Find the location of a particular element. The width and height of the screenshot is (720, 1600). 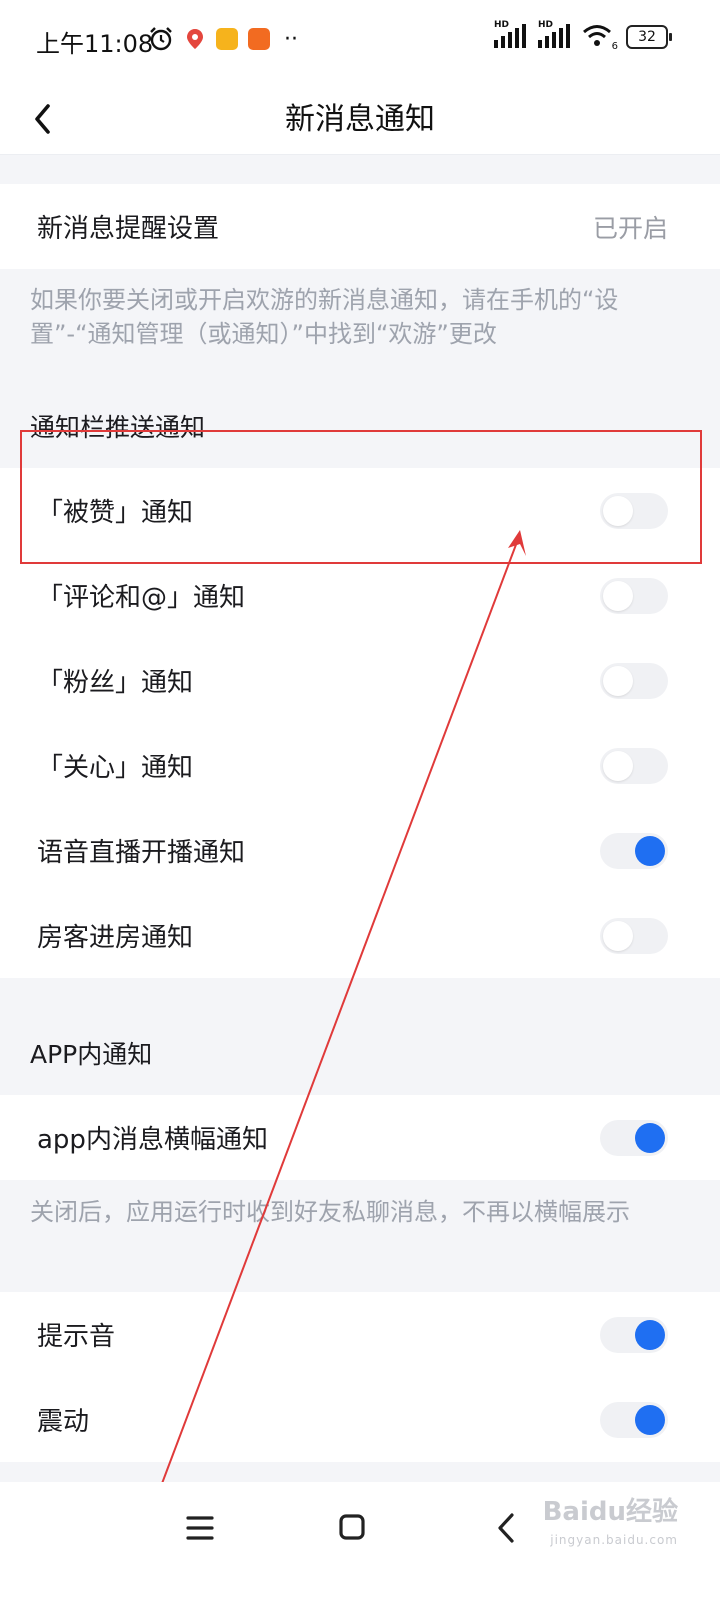

banner-notify-label: app内消息横幅通知 is located at coordinates (152, 1140).